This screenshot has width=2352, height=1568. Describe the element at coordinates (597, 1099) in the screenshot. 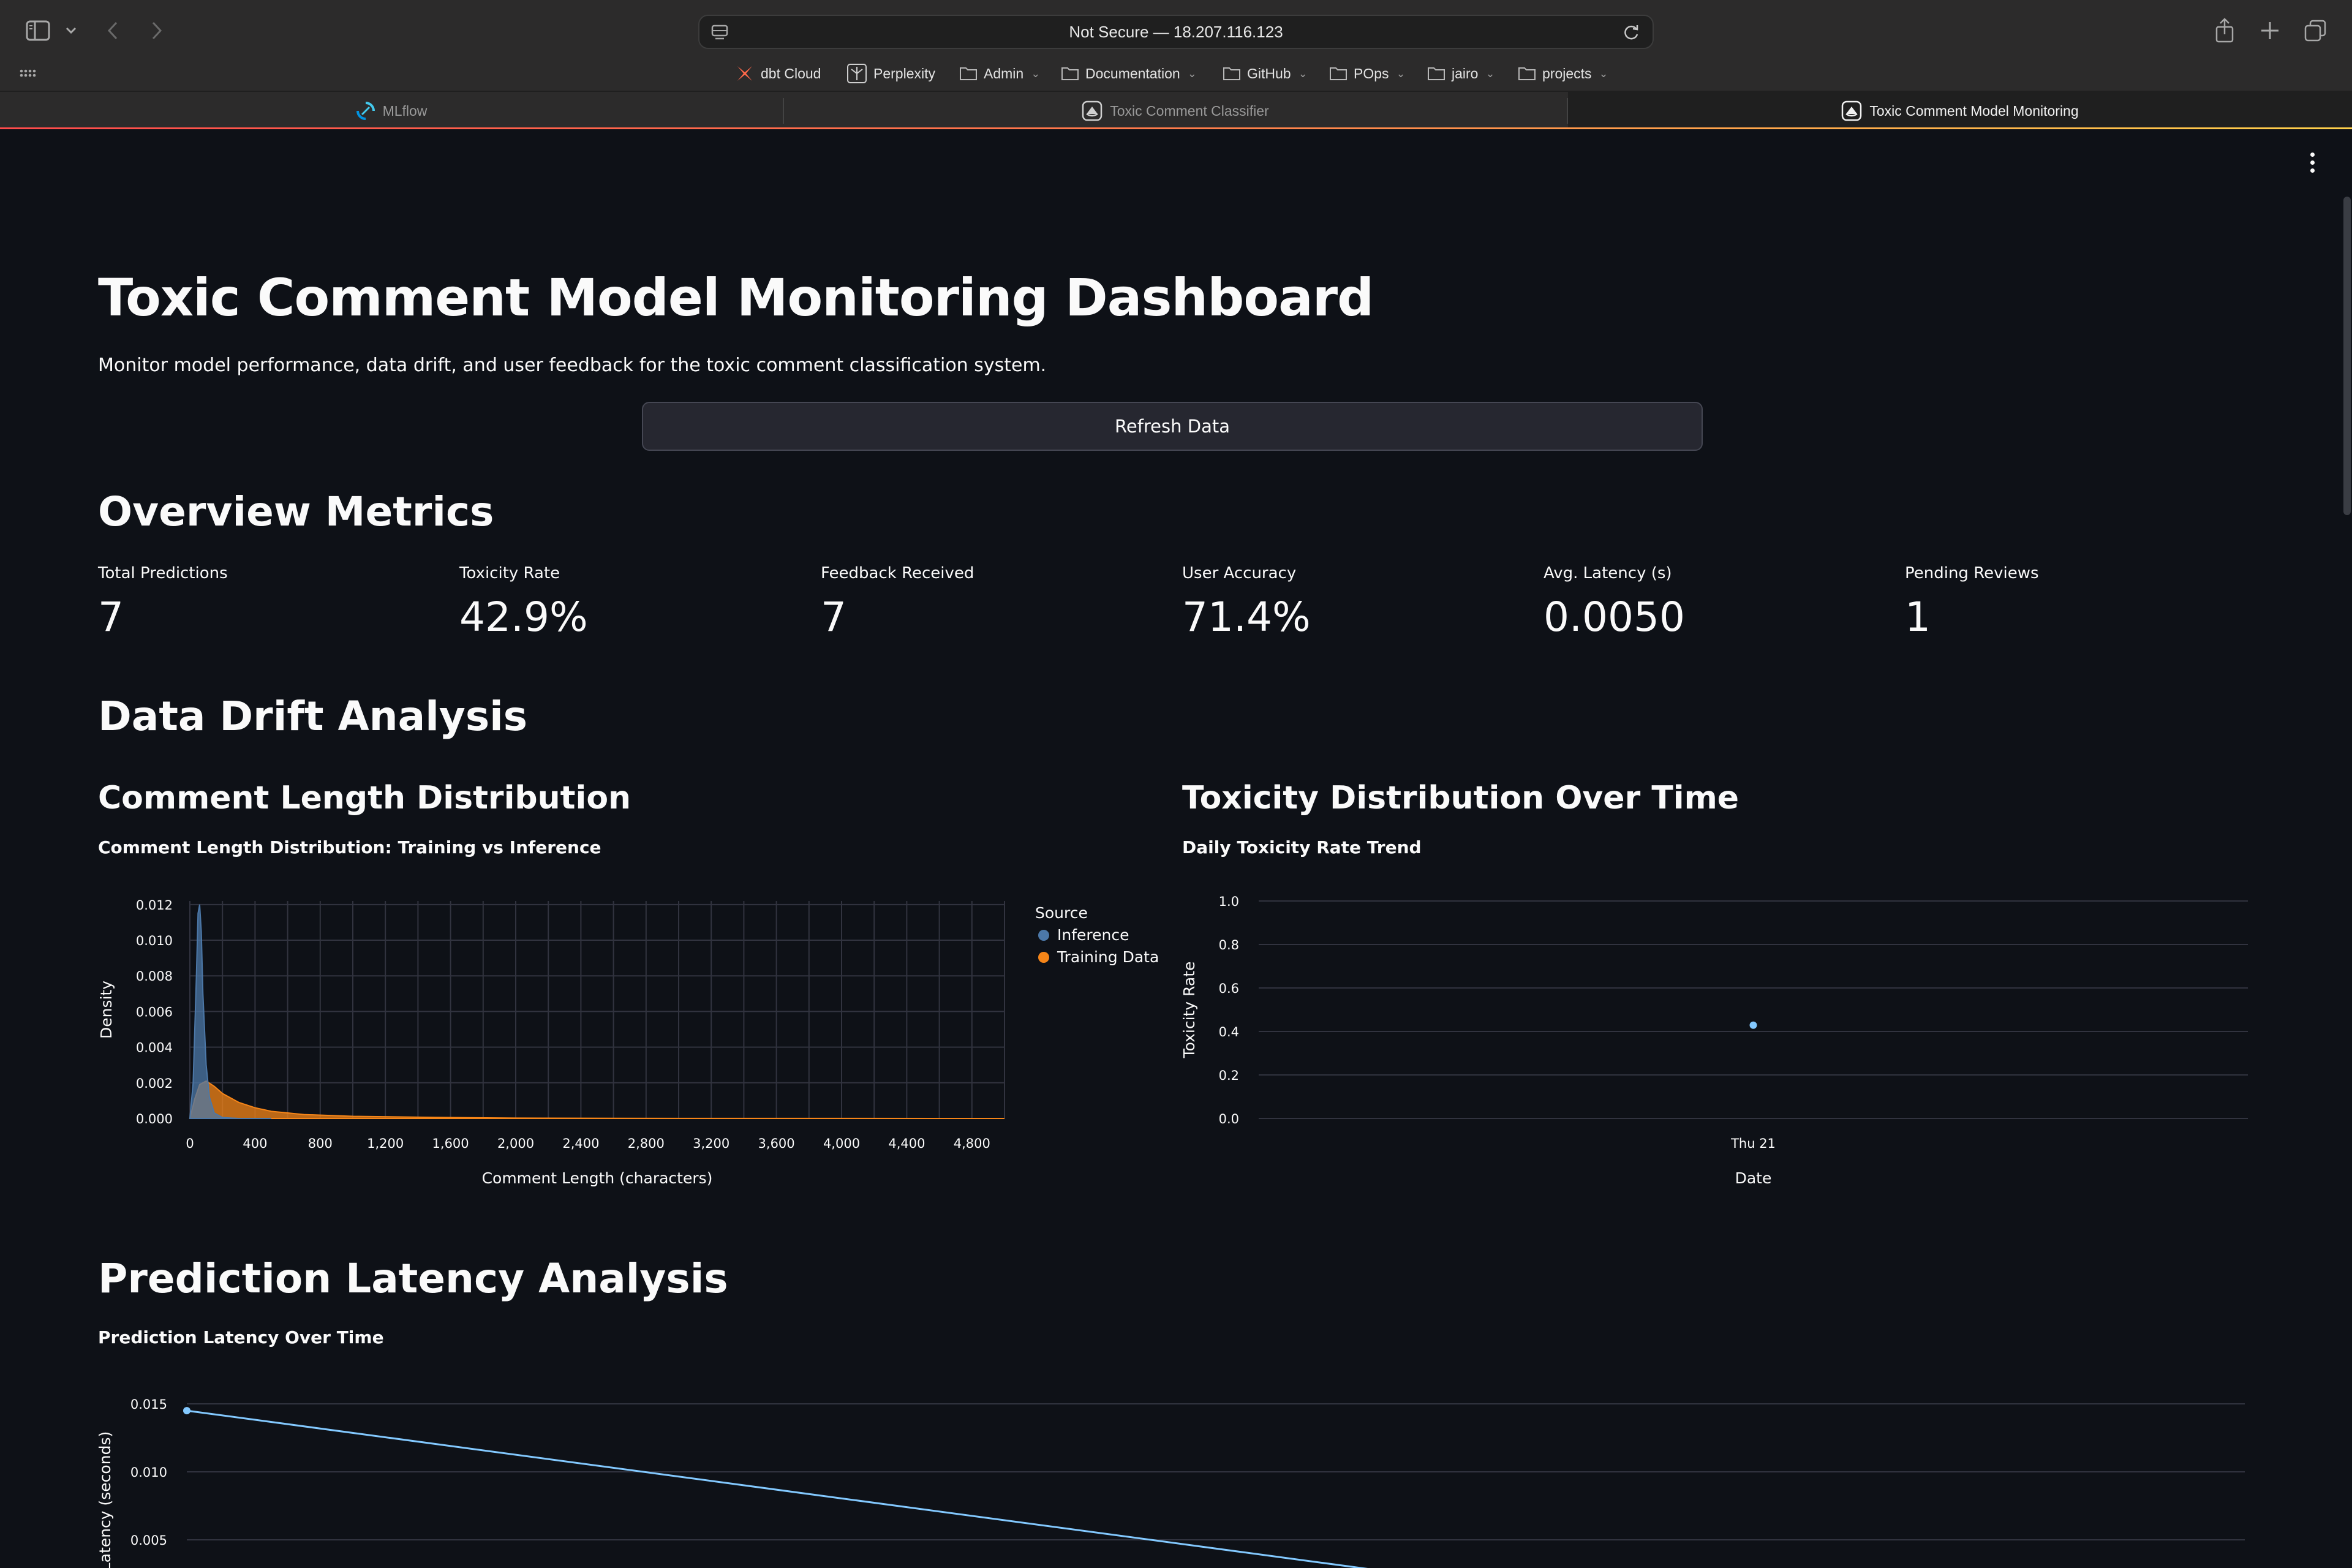

I see `area-training-data` at that location.